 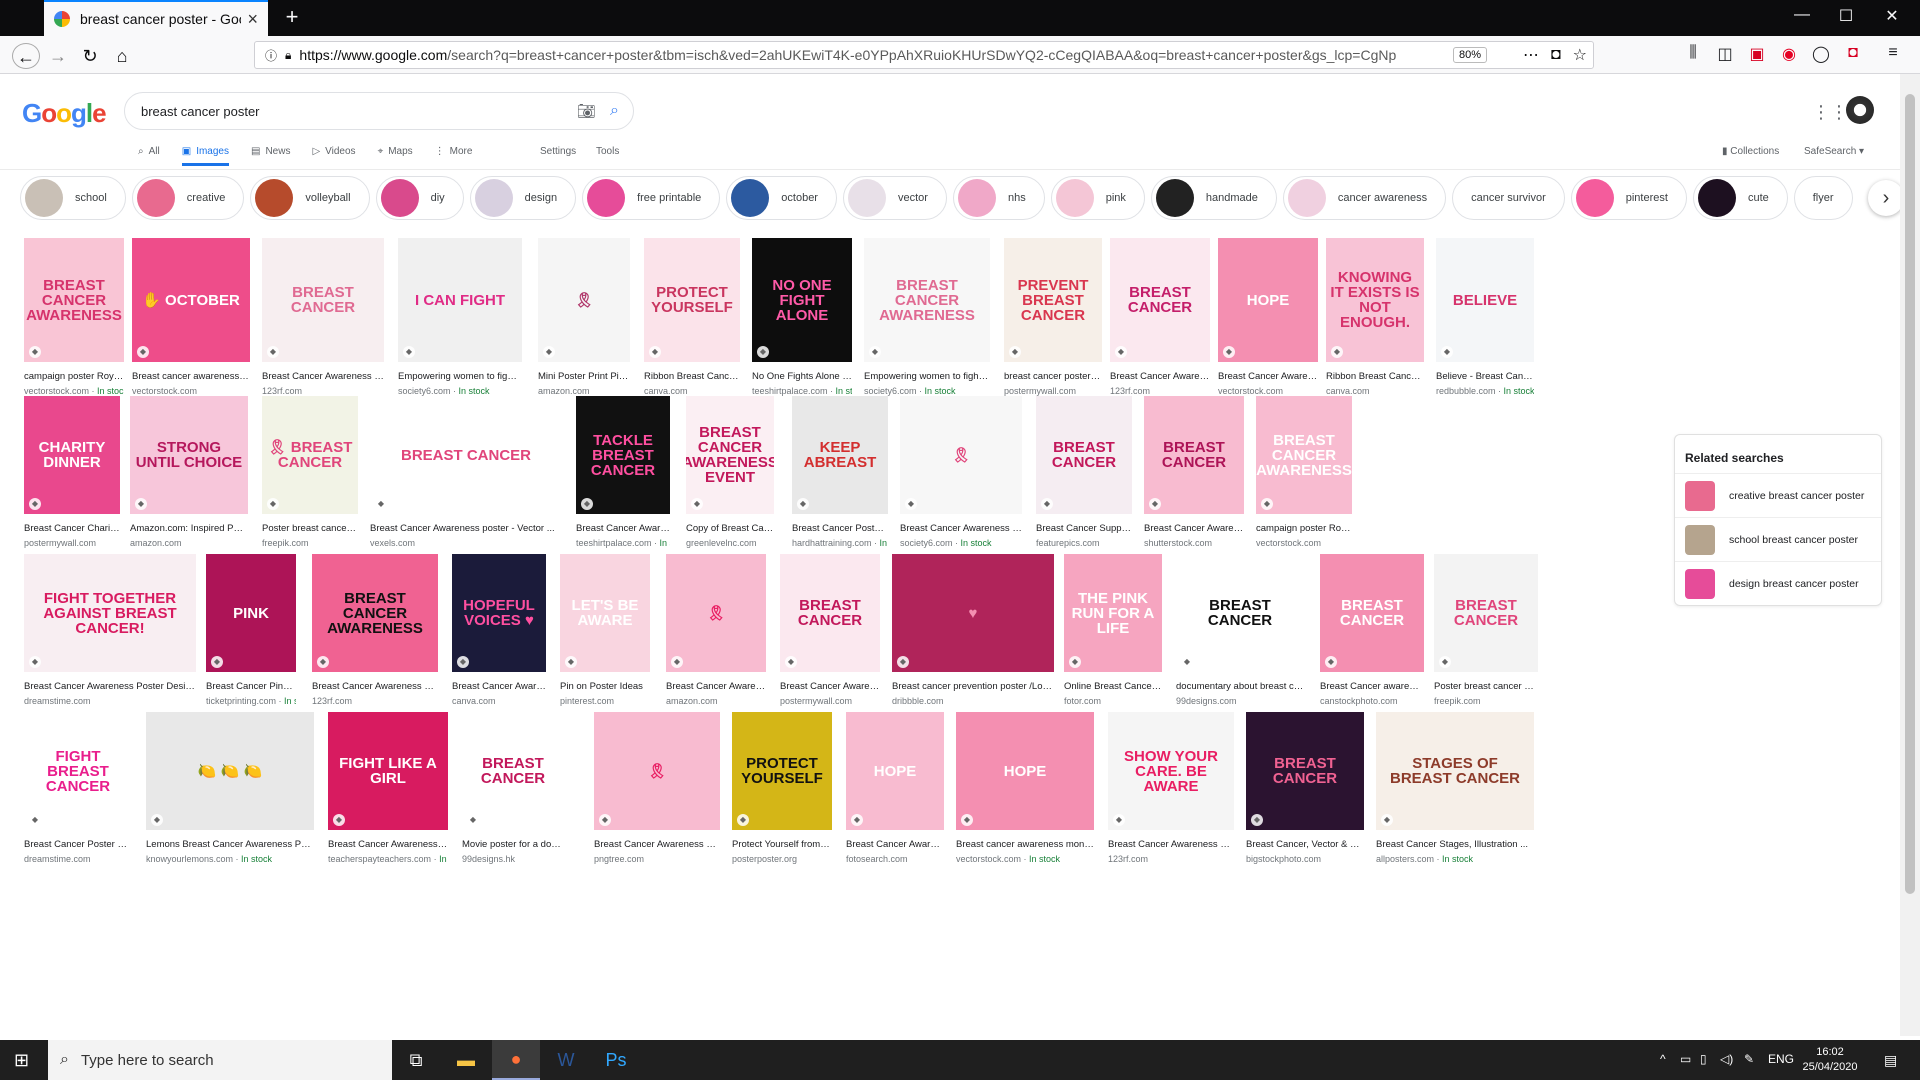 What do you see at coordinates (72, 543) in the screenshot?
I see `result-source: postermywall.com` at bounding box center [72, 543].